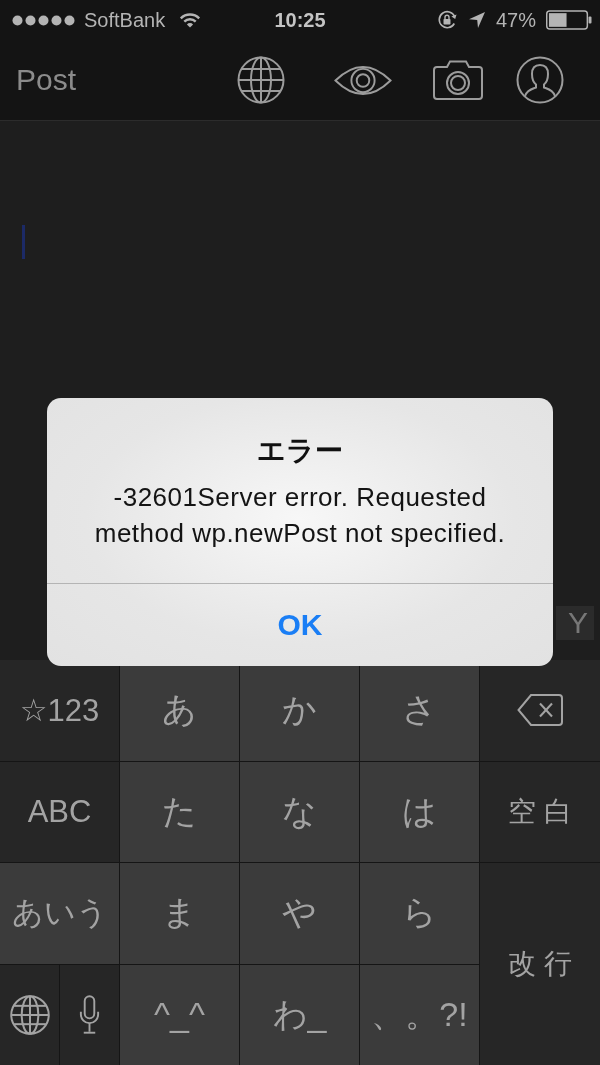 This screenshot has width=600, height=1065. I want to click on eye-icon, so click(363, 80).